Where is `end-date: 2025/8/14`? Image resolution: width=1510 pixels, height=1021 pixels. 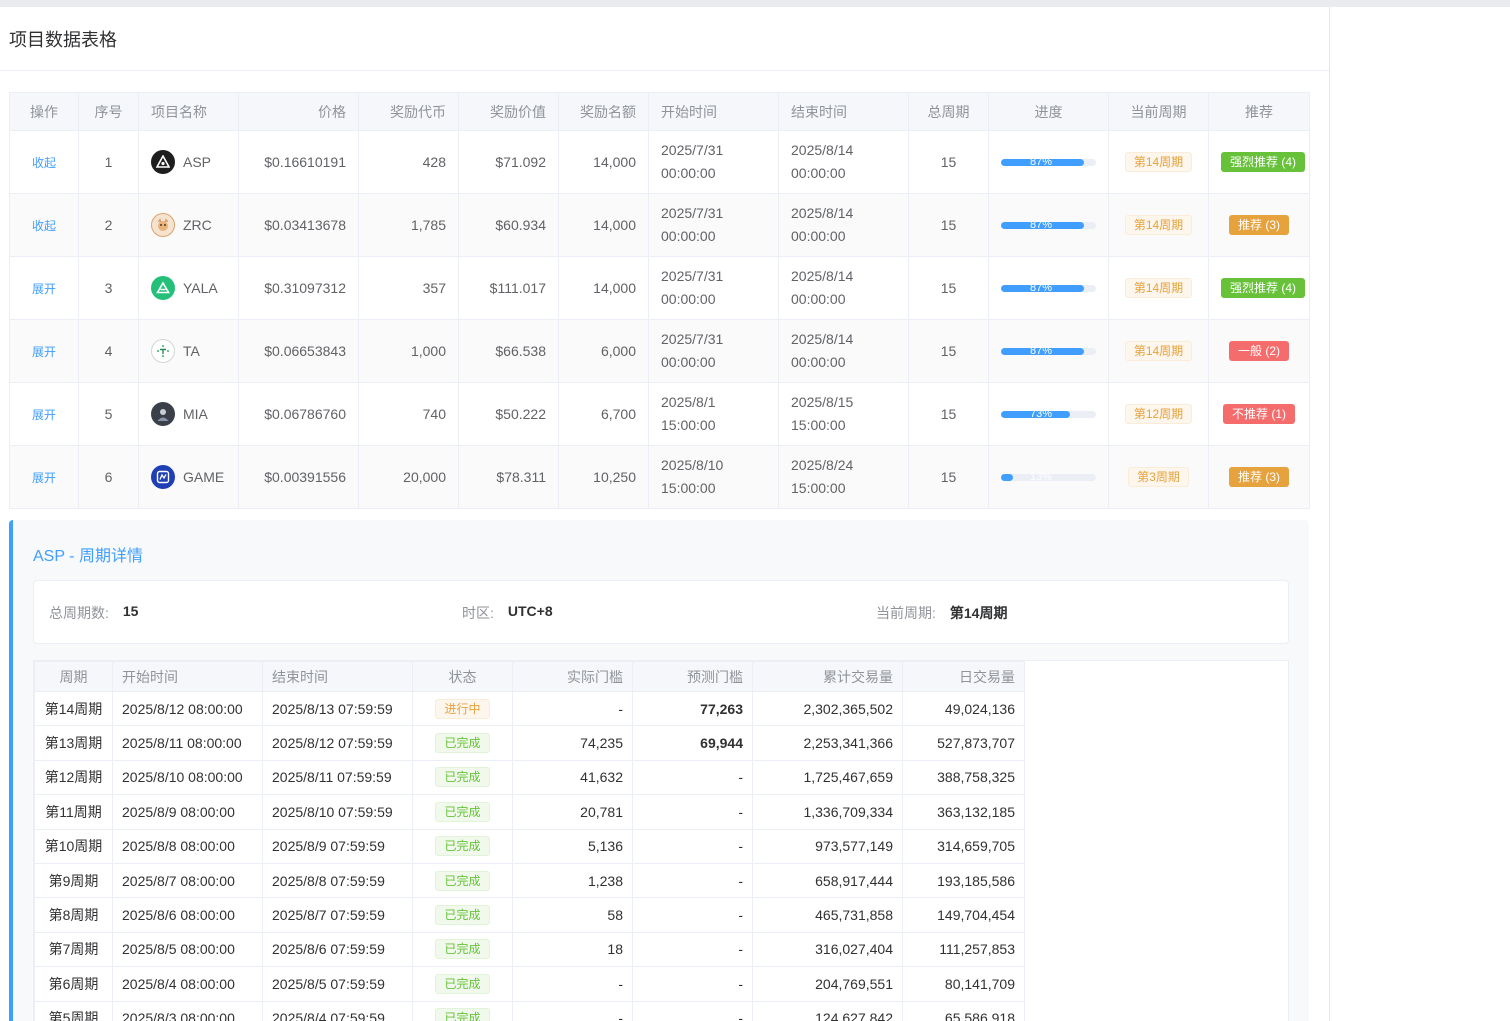 end-date: 2025/8/14 is located at coordinates (822, 339).